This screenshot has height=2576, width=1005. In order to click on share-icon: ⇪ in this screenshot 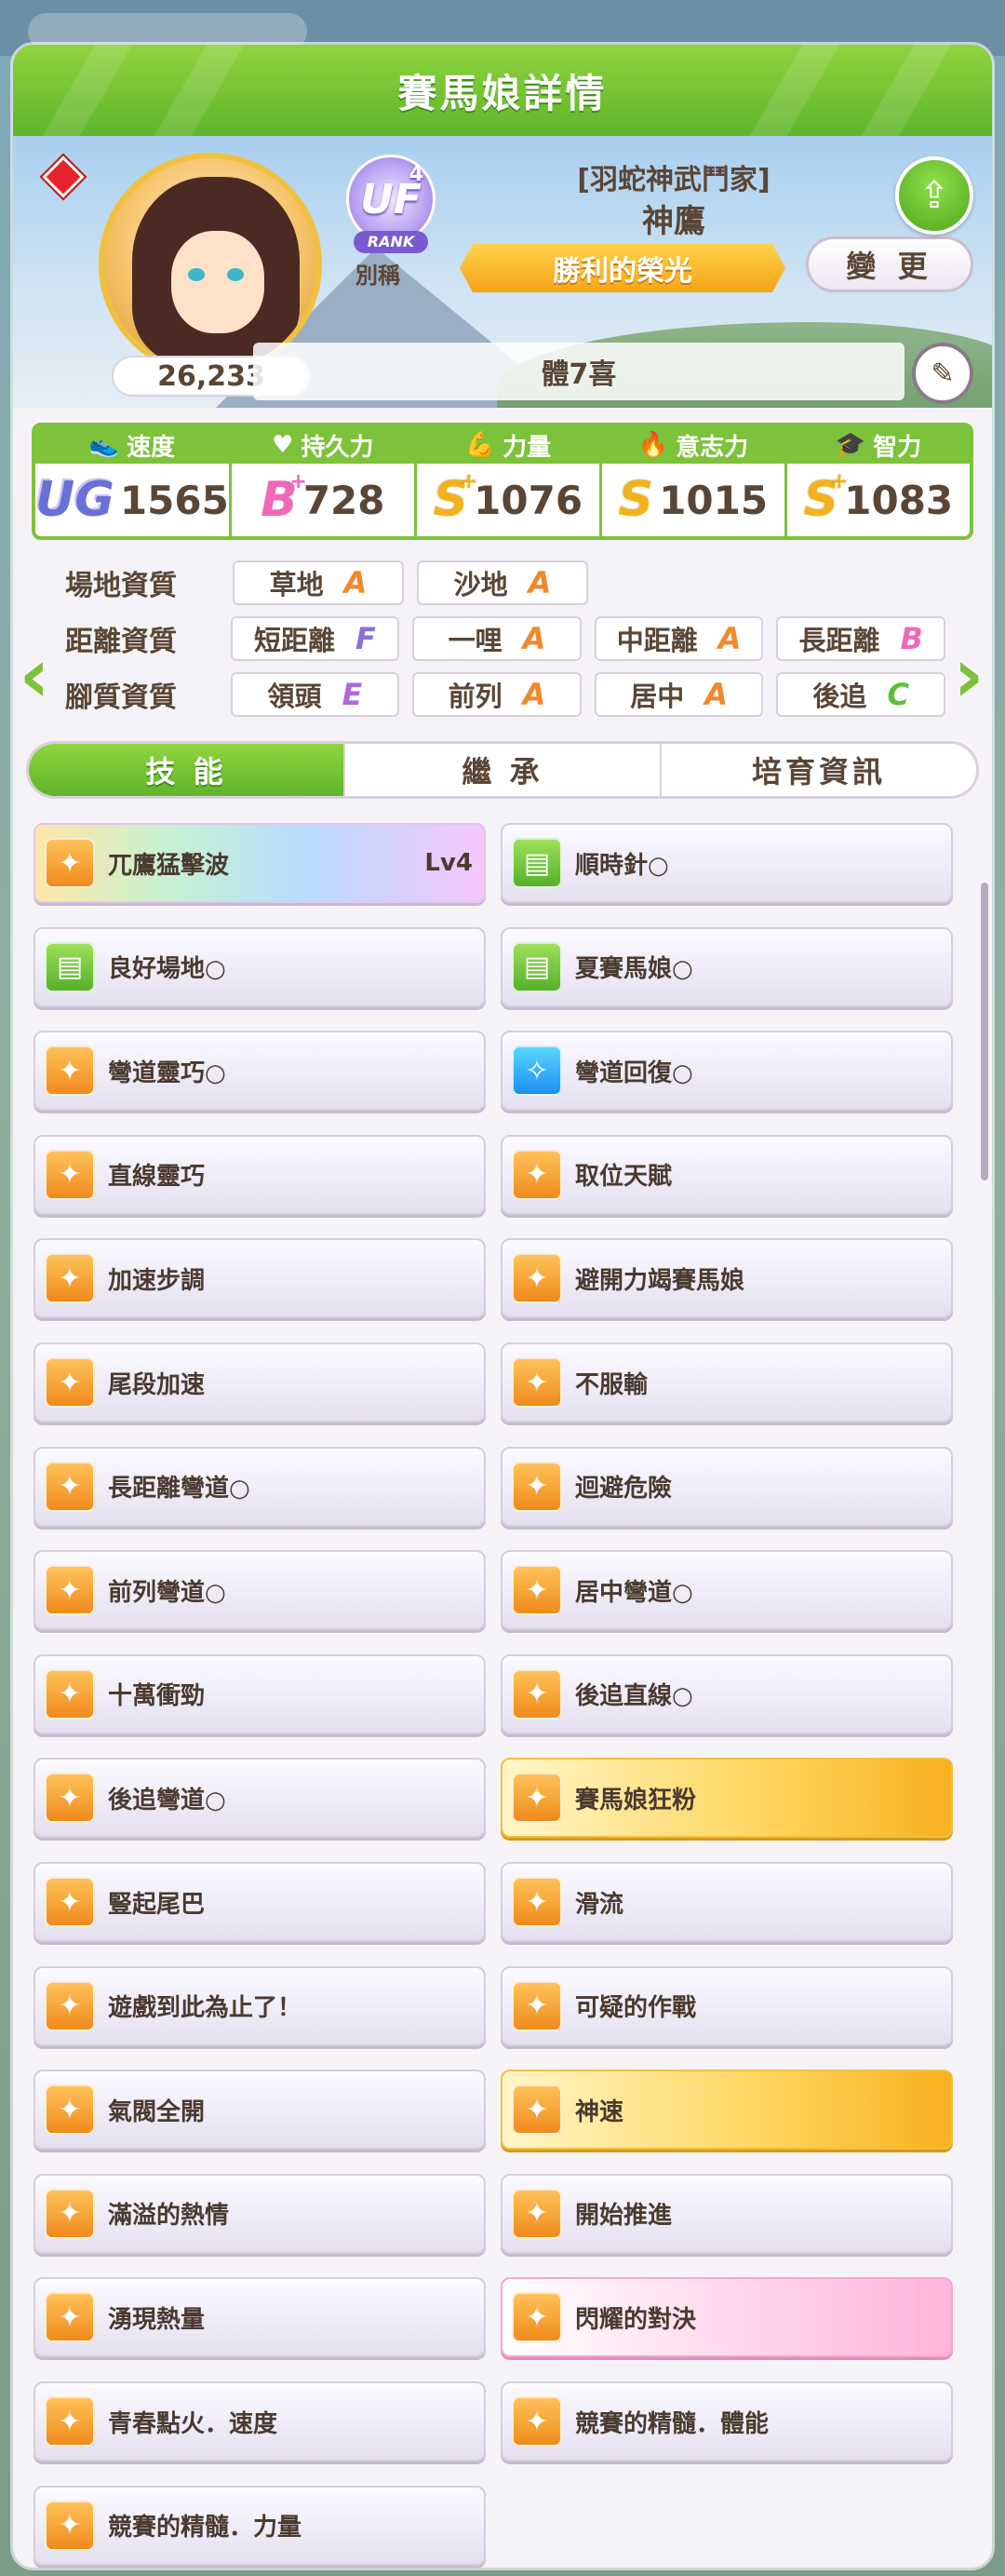, I will do `click(934, 195)`.